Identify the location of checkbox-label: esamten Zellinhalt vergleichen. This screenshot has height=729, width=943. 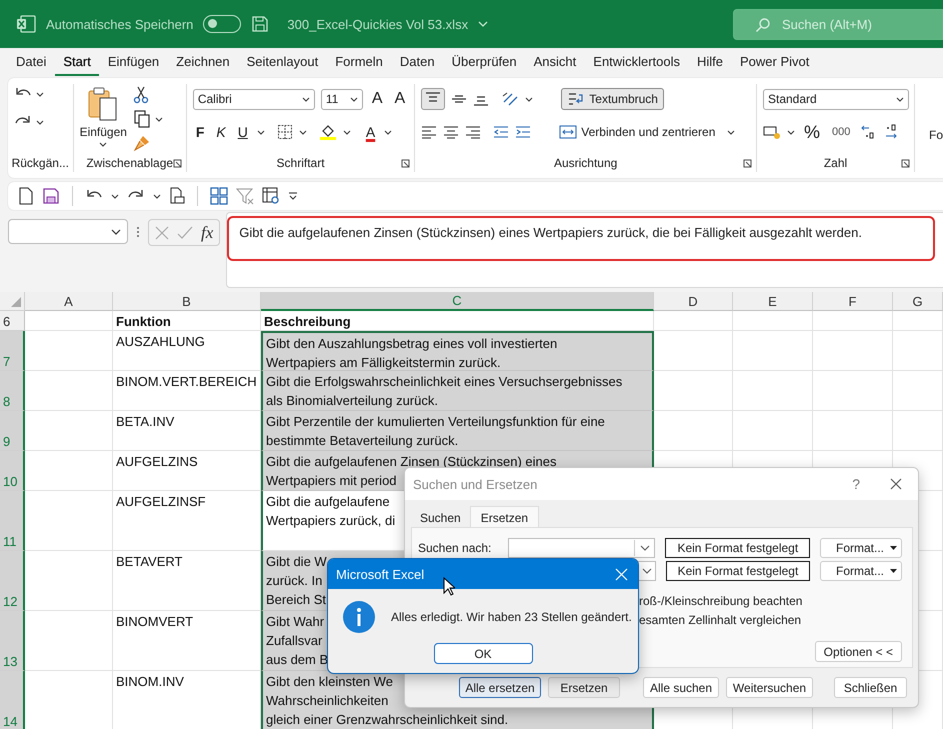
(770, 620).